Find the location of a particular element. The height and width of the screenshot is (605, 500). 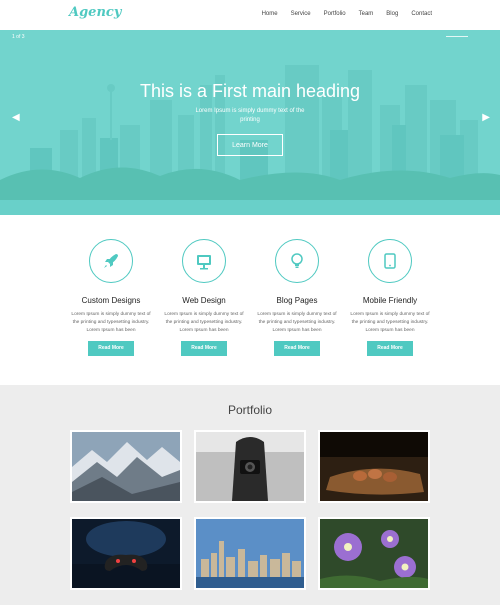

slide-indicator is located at coordinates (457, 36).